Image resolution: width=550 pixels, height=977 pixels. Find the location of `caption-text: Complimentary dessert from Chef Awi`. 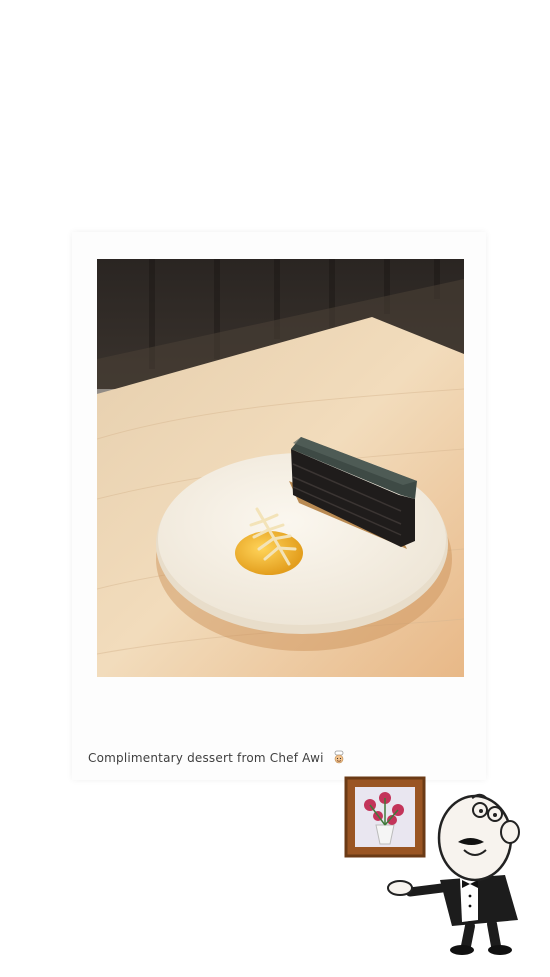

caption-text: Complimentary dessert from Chef Awi is located at coordinates (206, 758).